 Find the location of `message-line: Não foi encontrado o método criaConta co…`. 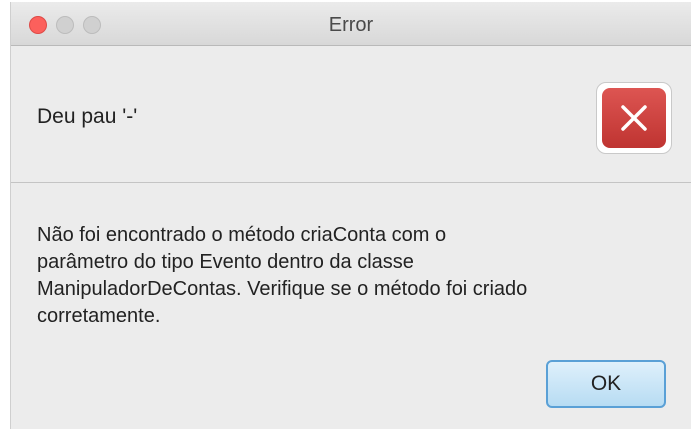

message-line: Não foi encontrado o método criaConta co… is located at coordinates (242, 235).